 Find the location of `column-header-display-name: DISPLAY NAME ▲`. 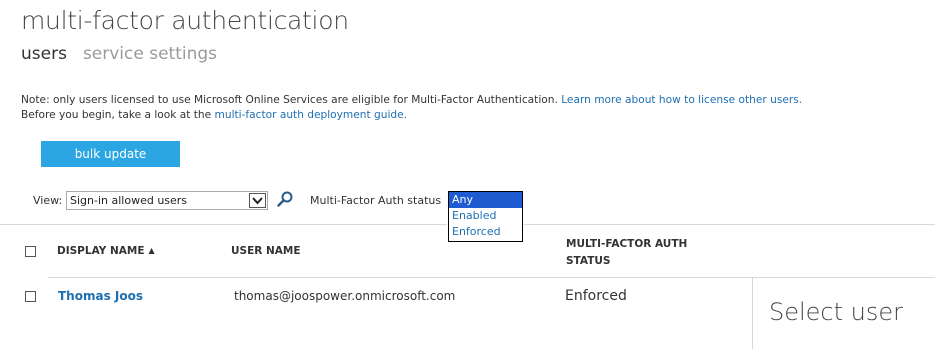

column-header-display-name: DISPLAY NAME ▲ is located at coordinates (106, 251).